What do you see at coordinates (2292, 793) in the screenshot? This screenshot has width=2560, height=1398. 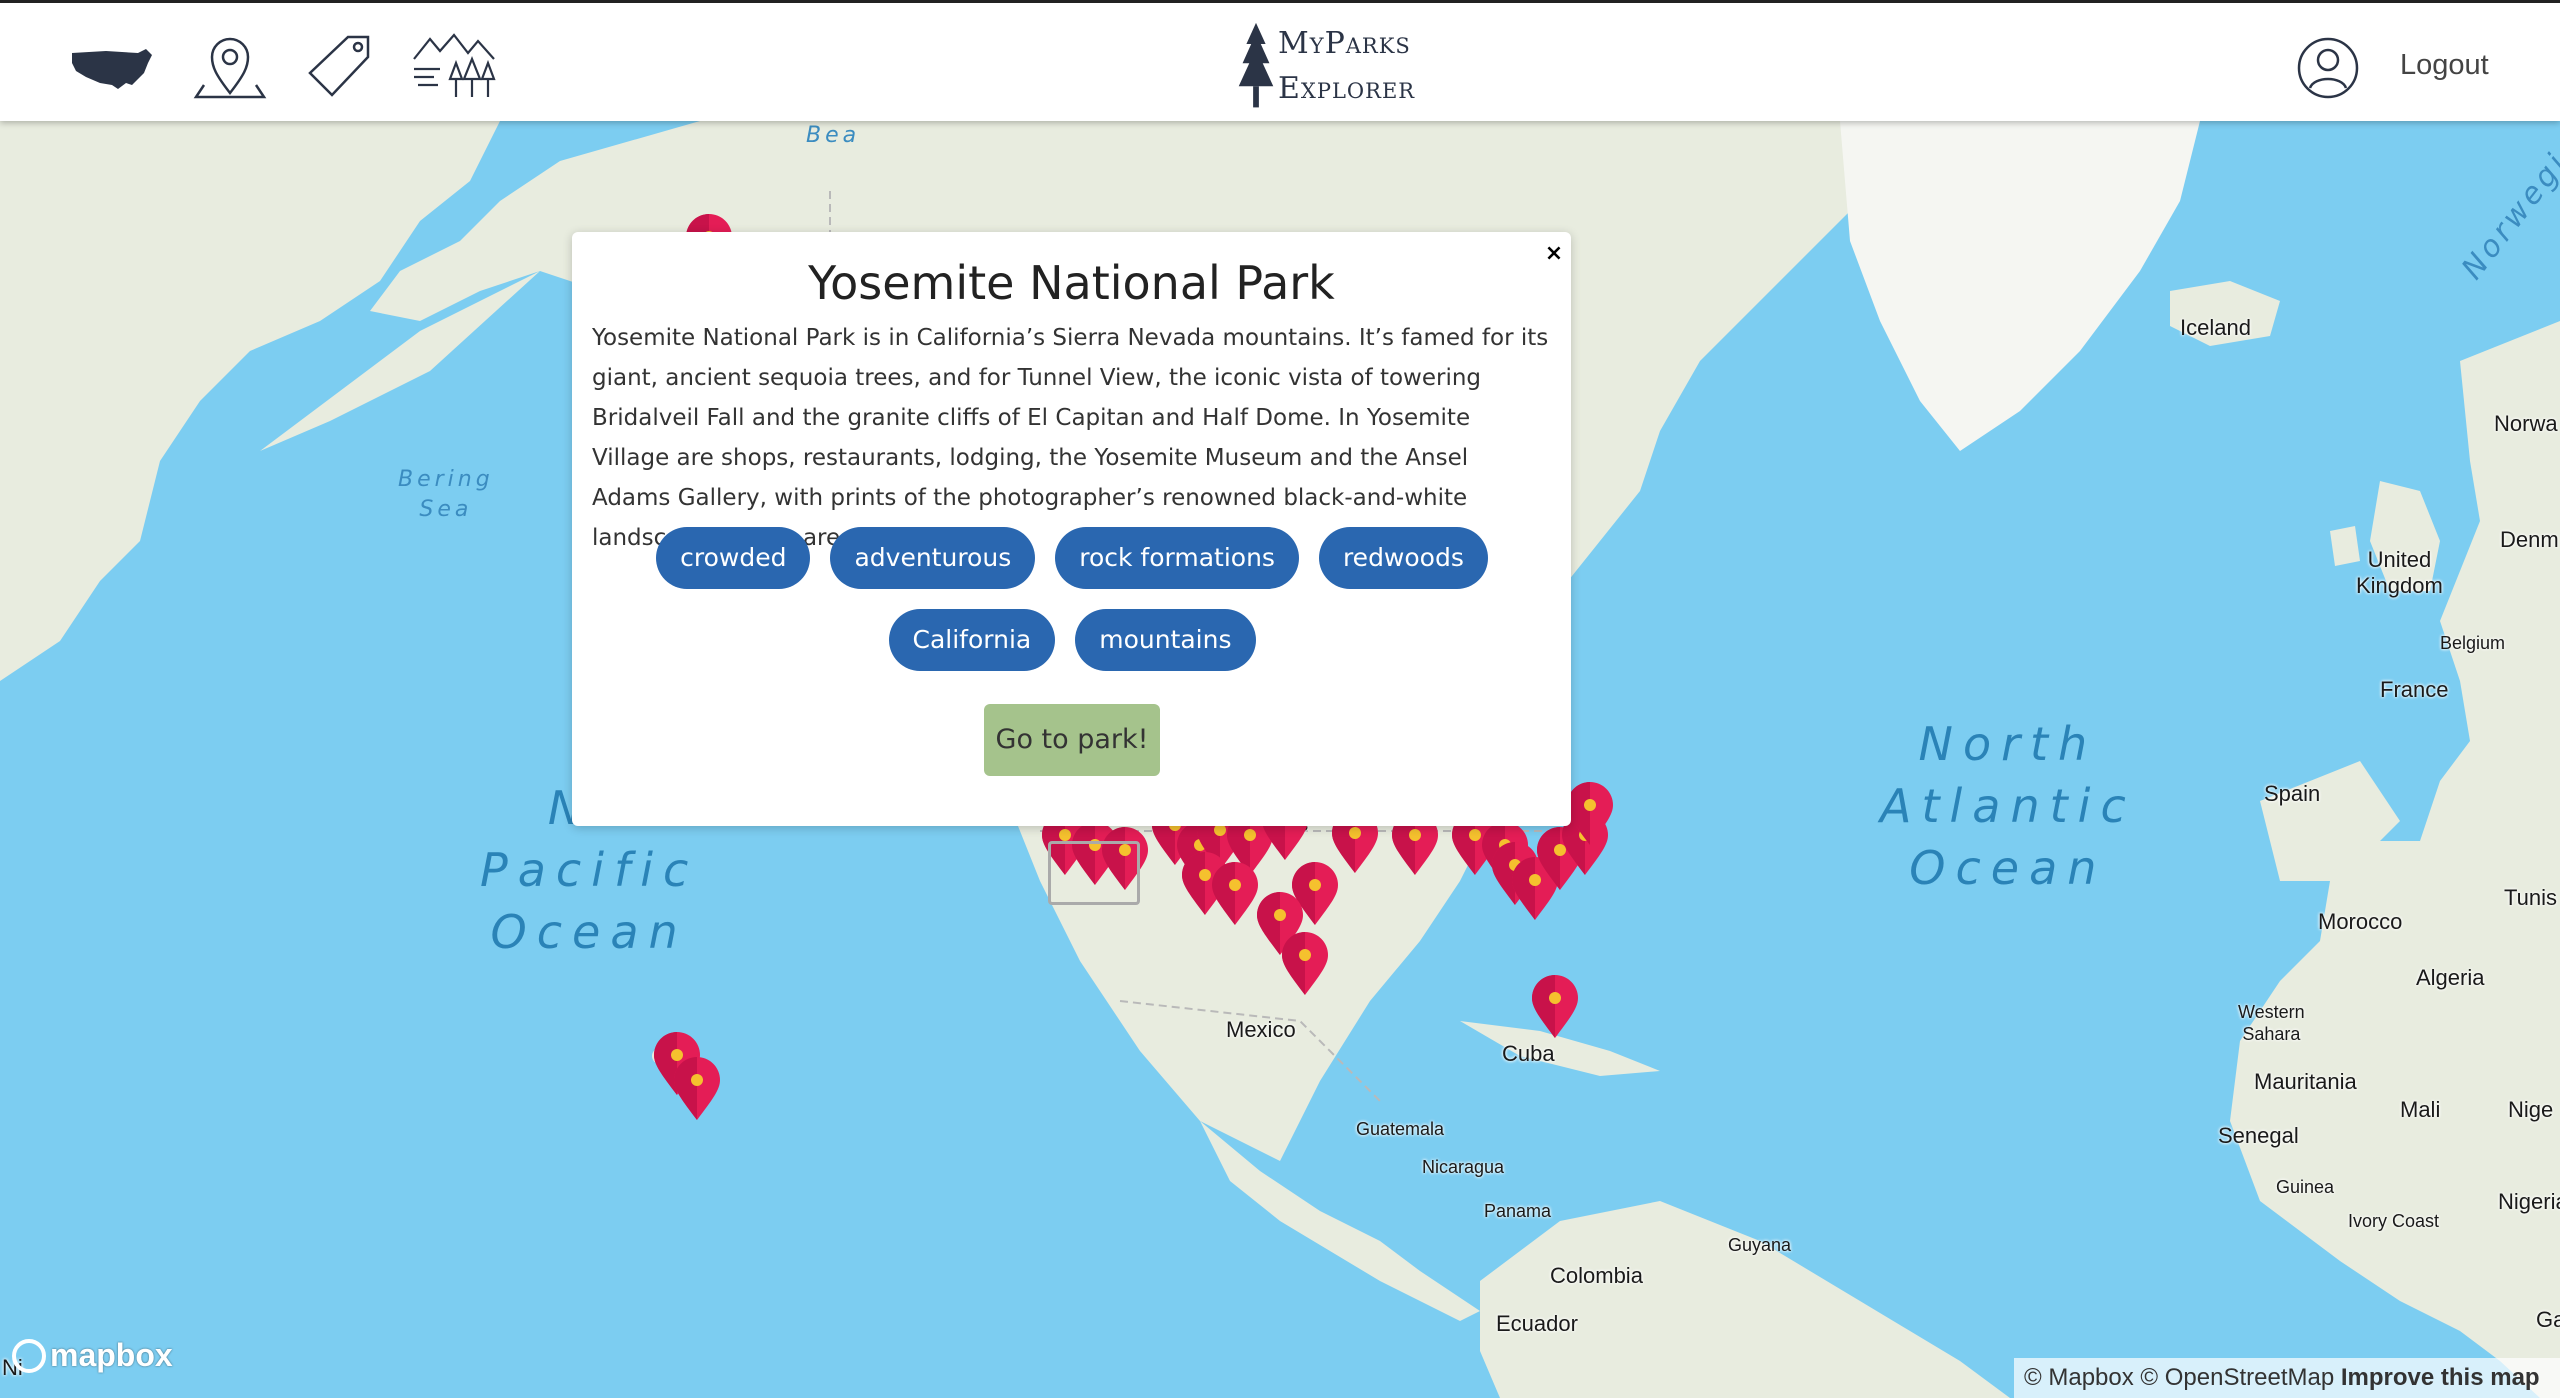 I see `place-label-spain: Spain` at bounding box center [2292, 793].